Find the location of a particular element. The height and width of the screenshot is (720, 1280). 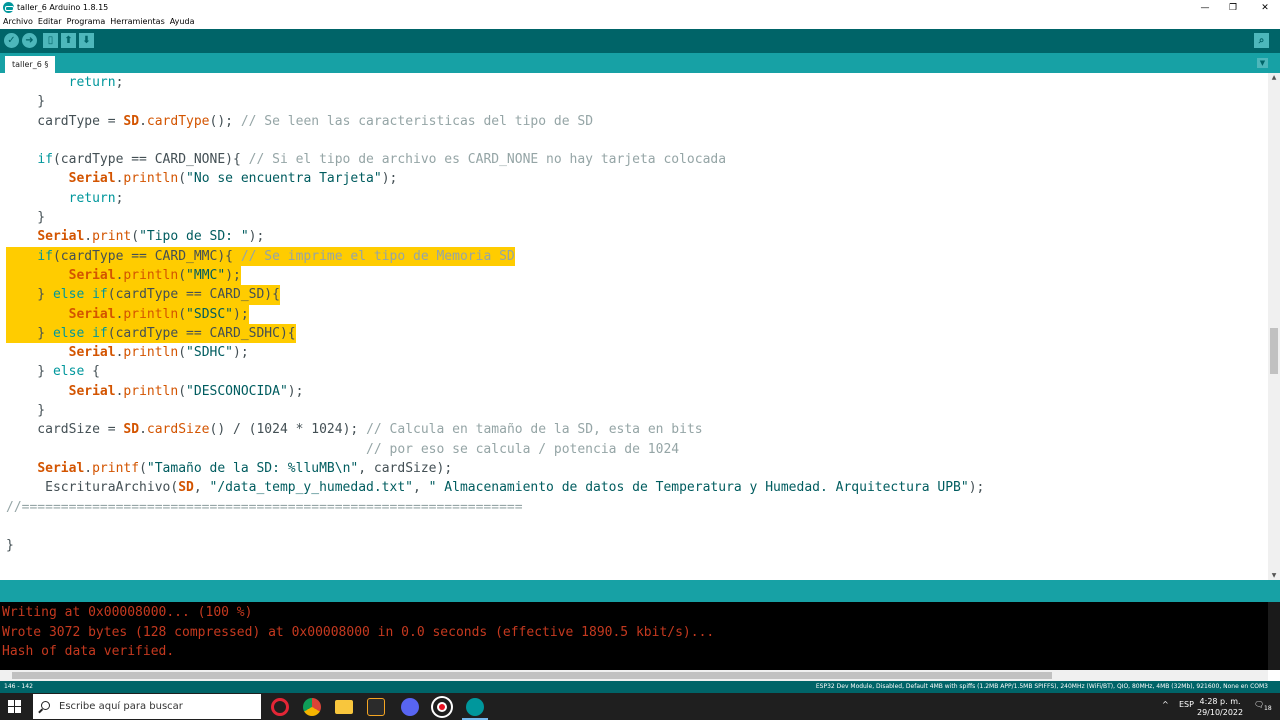

code-line: // por eso se calcula / potencia de 1024 is located at coordinates (495, 449).